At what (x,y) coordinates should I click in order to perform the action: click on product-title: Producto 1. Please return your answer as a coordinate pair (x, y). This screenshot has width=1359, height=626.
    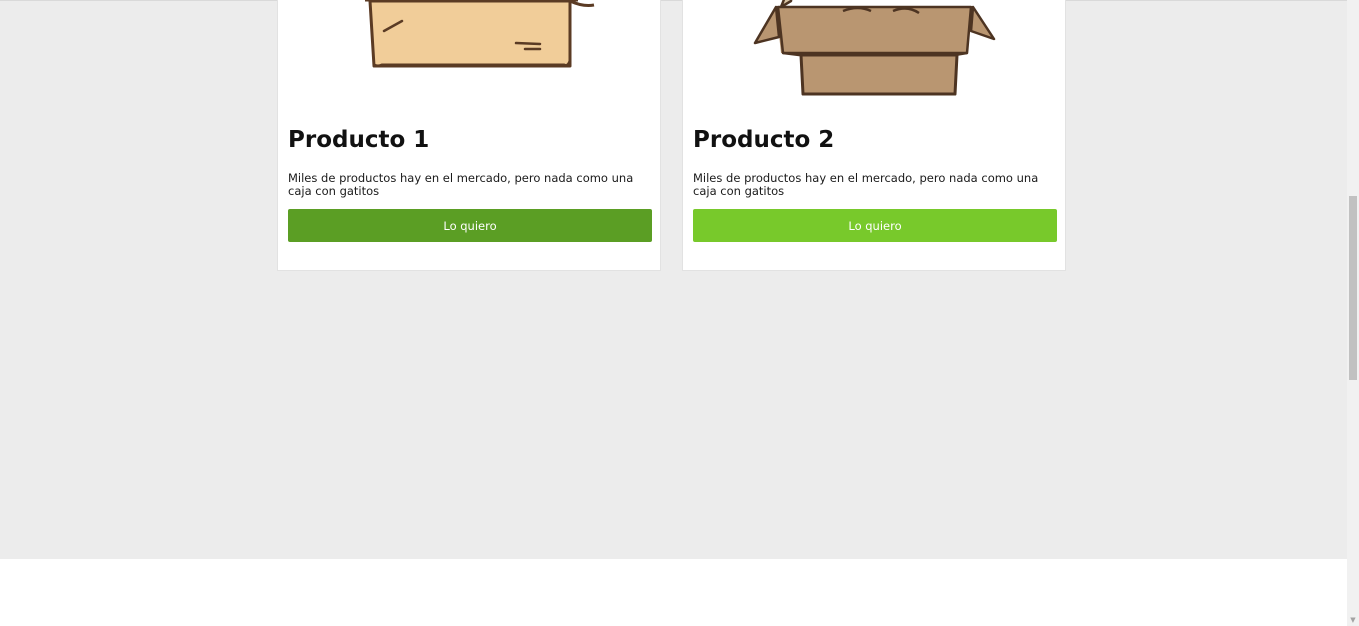
    Looking at the image, I should click on (359, 140).